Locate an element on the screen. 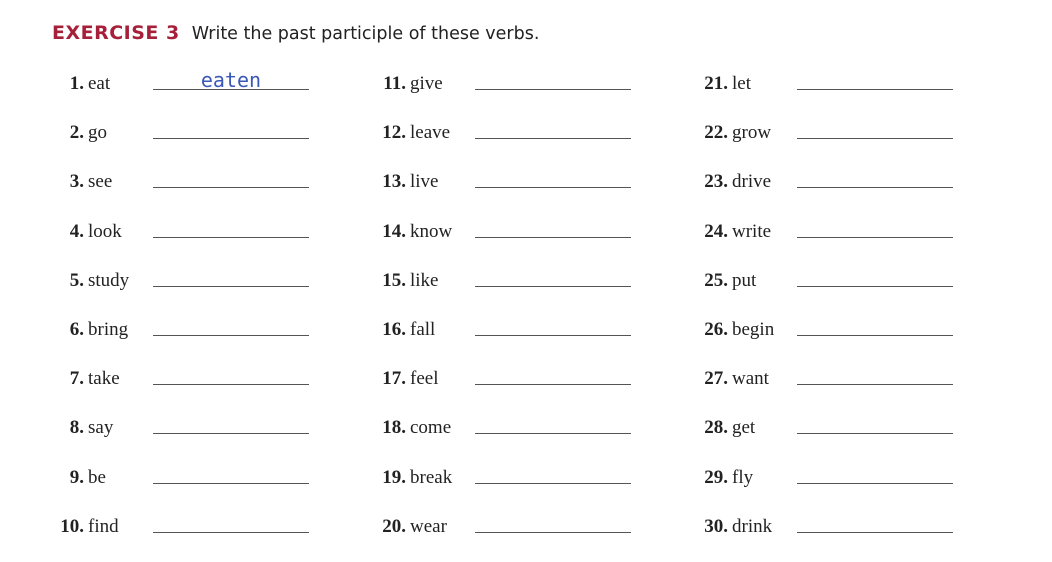 This screenshot has width=1052, height=562. item-verb: find is located at coordinates (103, 526).